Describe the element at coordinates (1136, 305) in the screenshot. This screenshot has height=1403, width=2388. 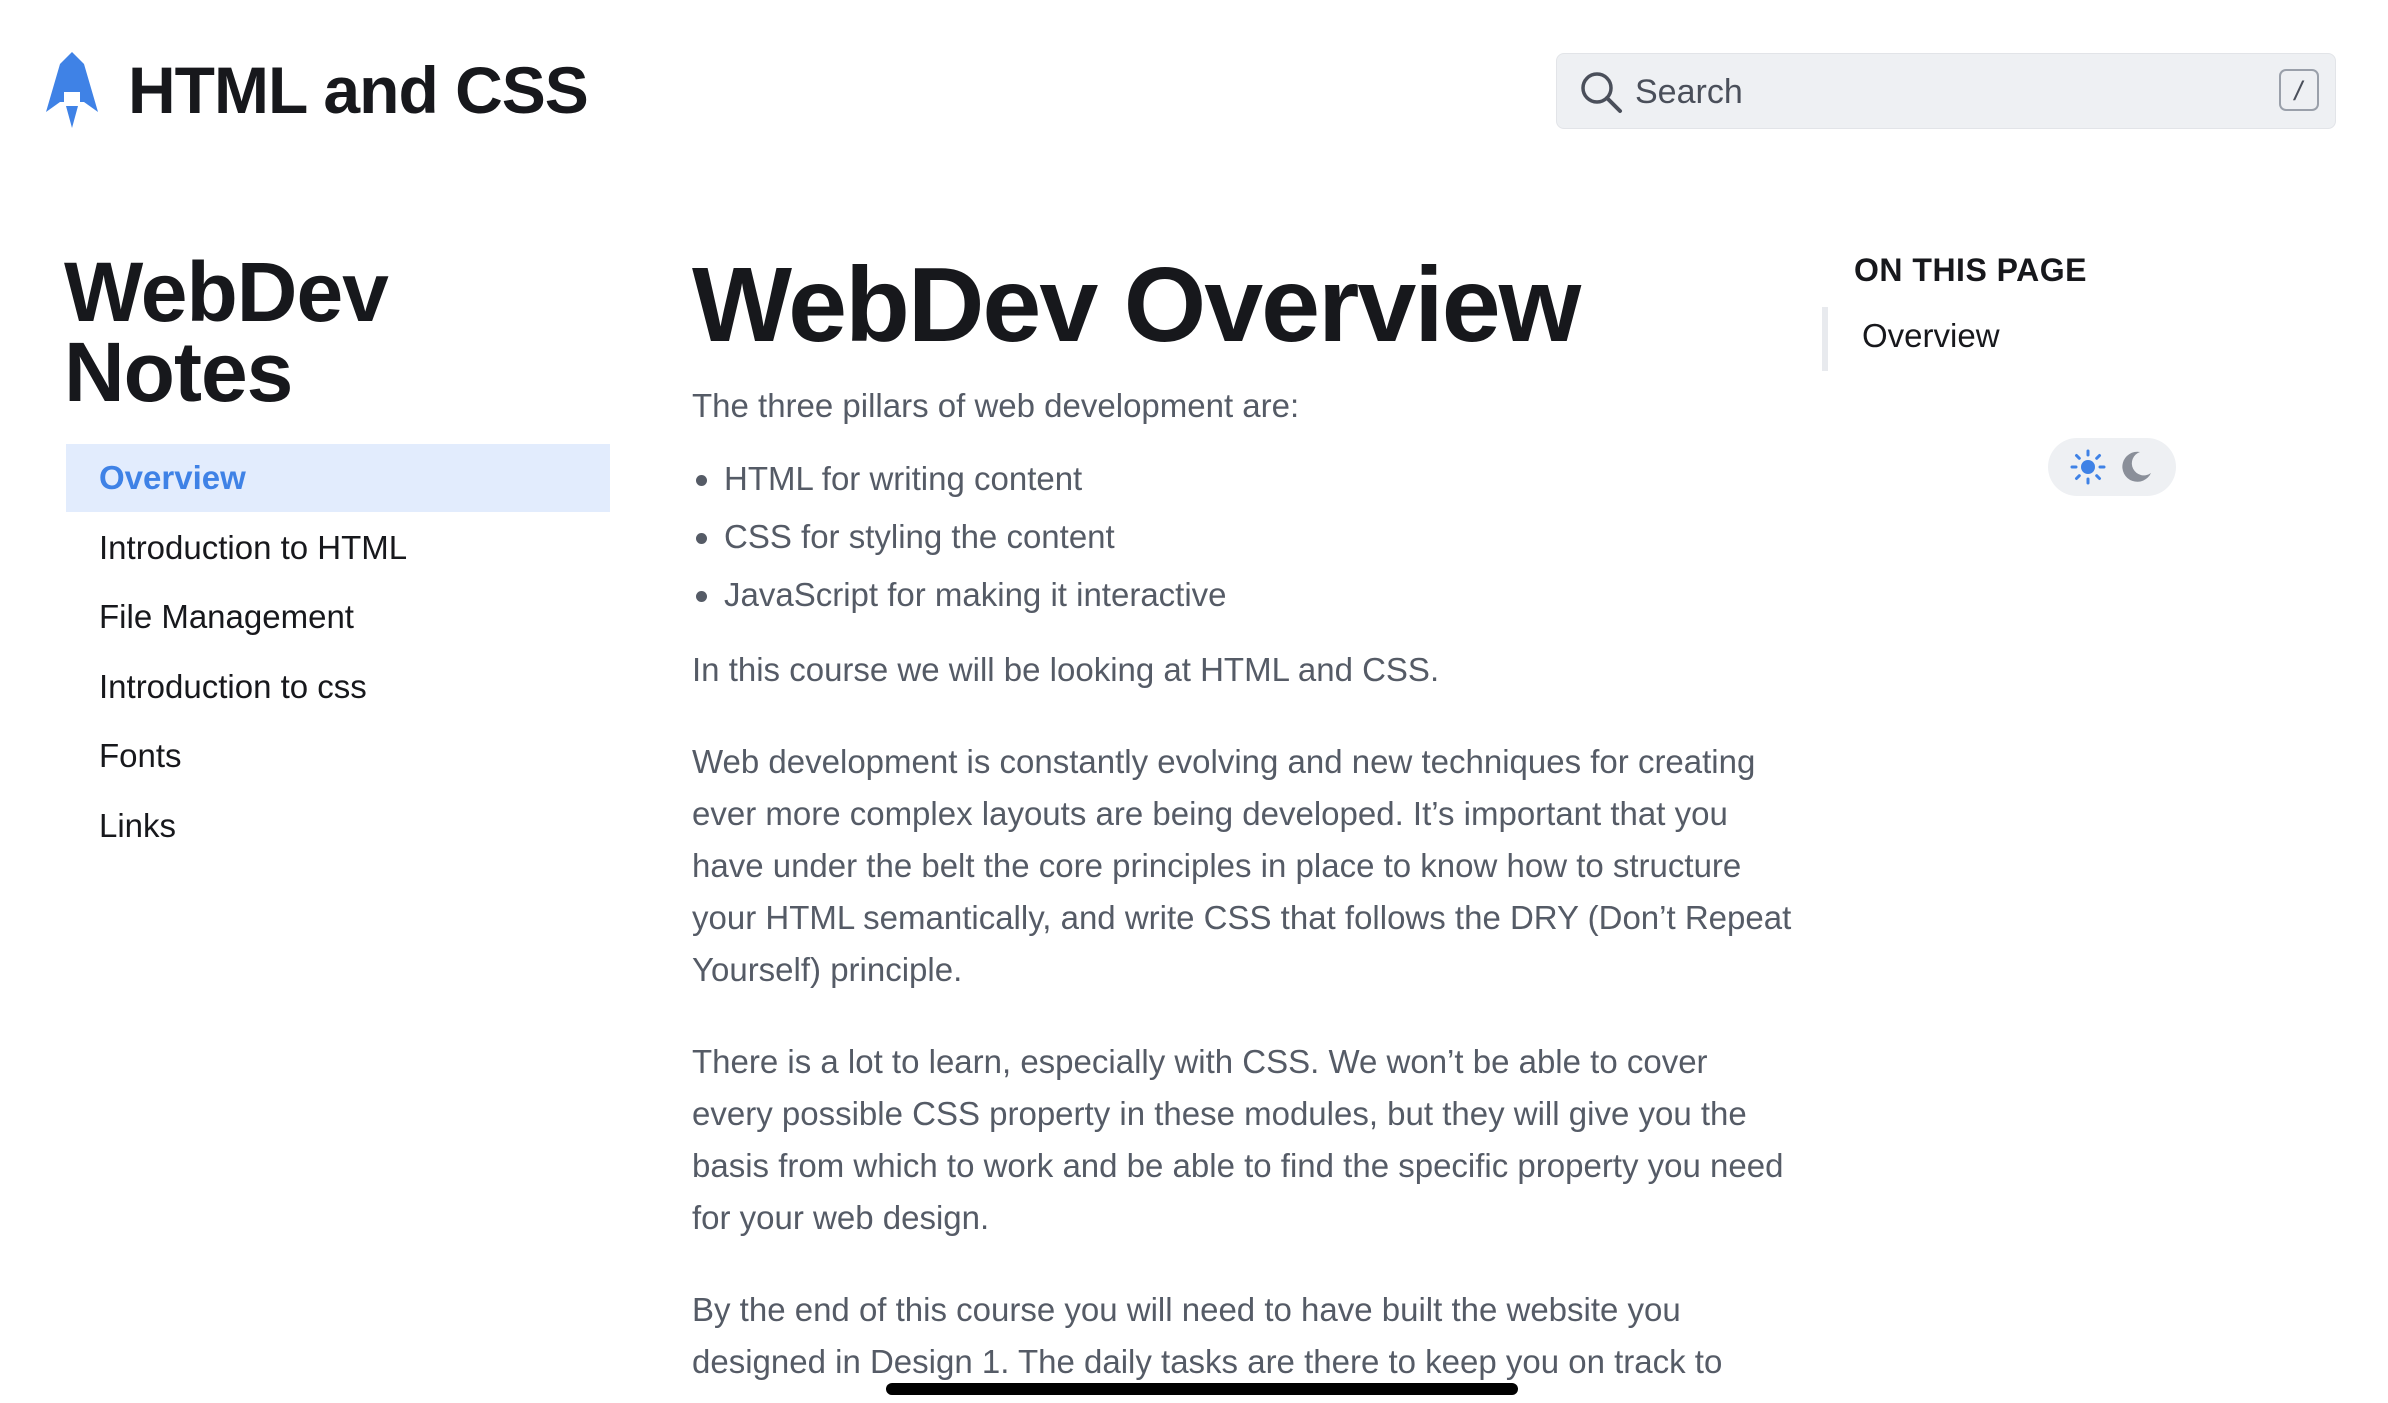
I see `page-title: WebDev Overview` at that location.